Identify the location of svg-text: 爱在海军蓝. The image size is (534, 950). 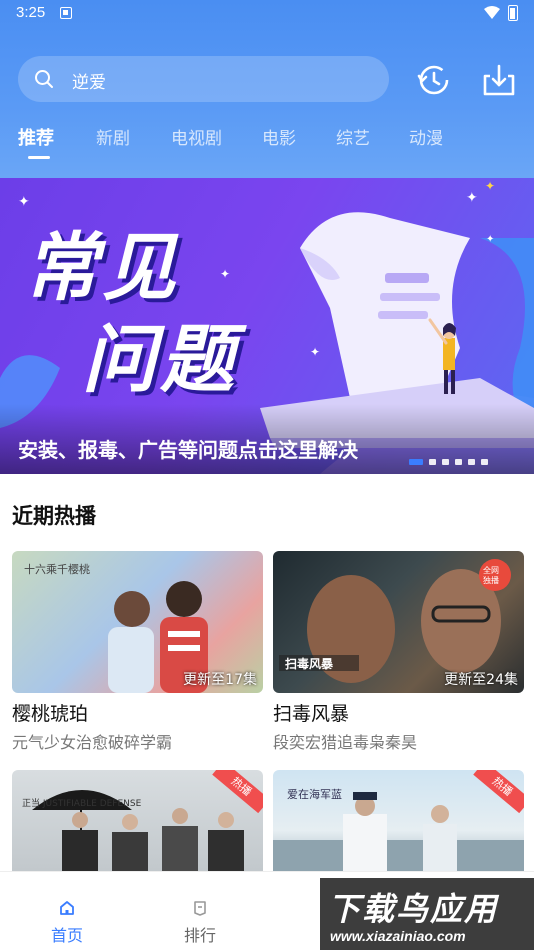
(314, 794).